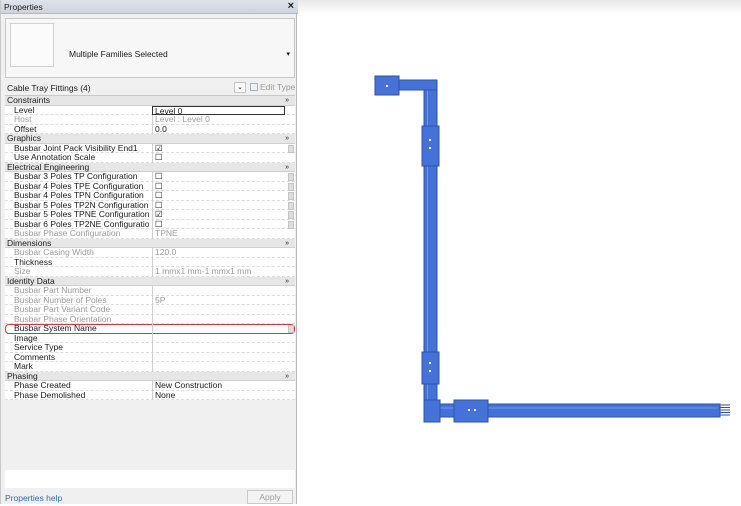 This screenshot has width=741, height=506. What do you see at coordinates (150, 100) in the screenshot?
I see `group-constraints: Constraints »` at bounding box center [150, 100].